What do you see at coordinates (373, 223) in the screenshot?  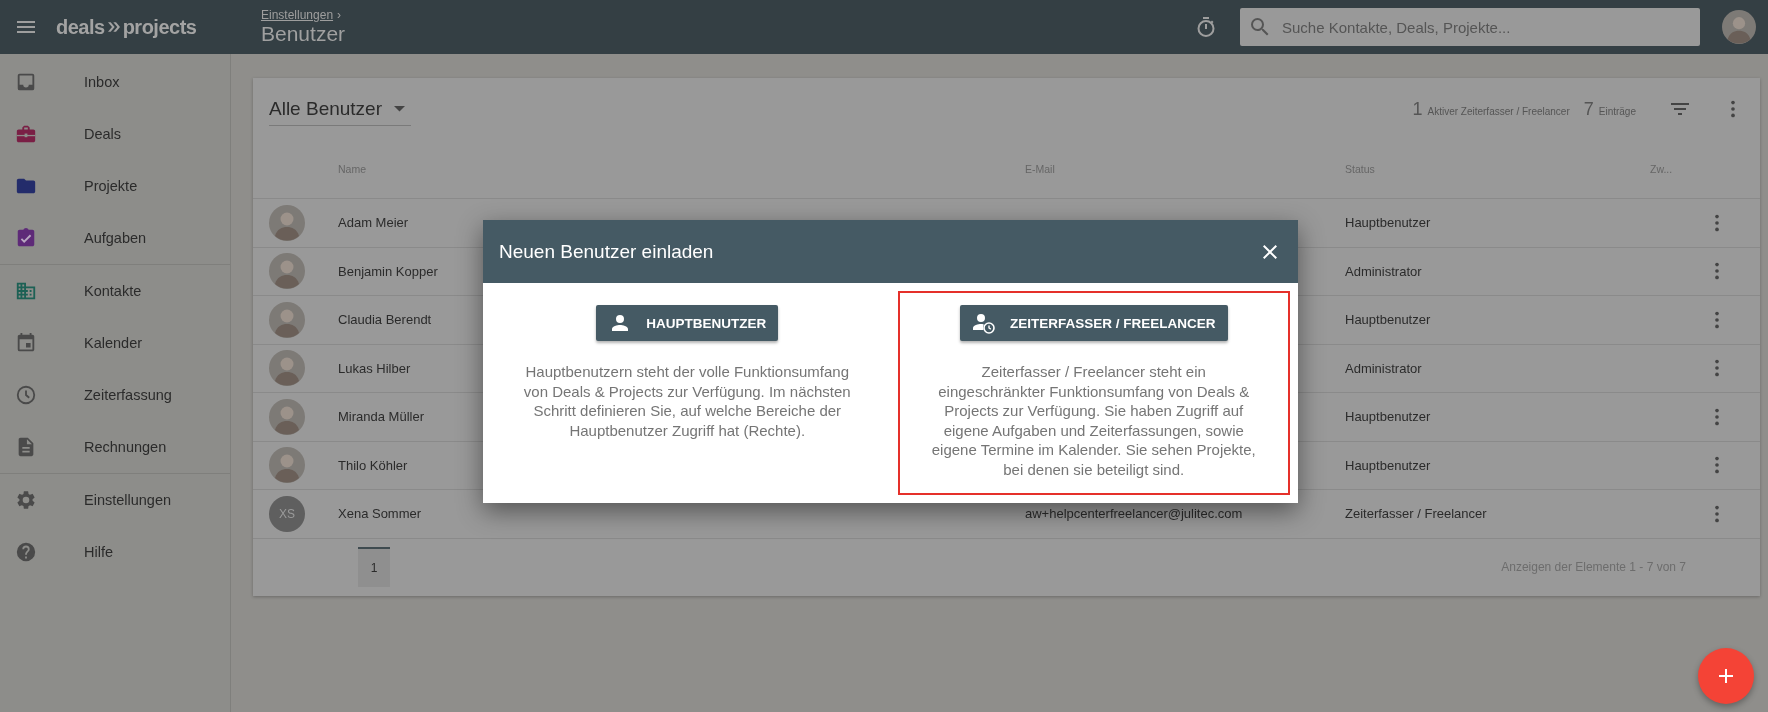 I see `table-cell: Adam Meier` at bounding box center [373, 223].